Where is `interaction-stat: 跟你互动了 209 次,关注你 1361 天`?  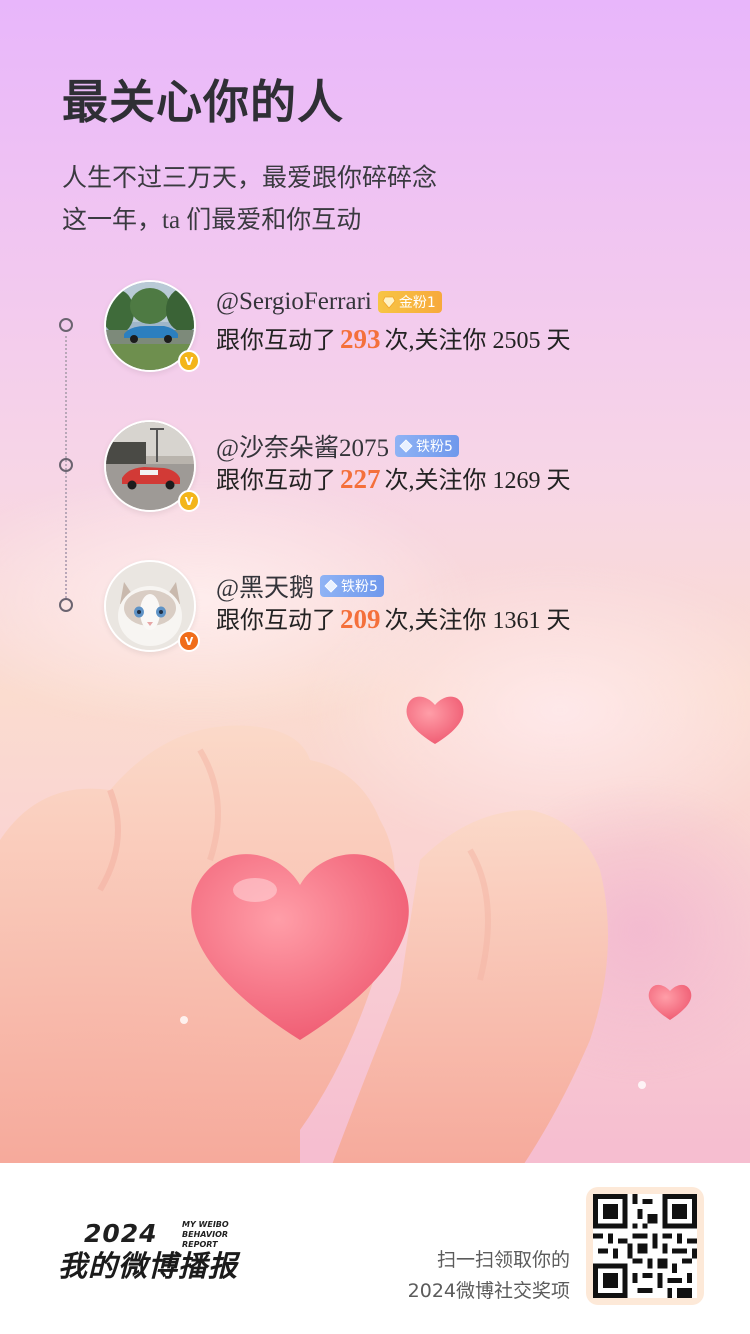
interaction-stat: 跟你互动了 209 次,关注你 1361 天 is located at coordinates (393, 617).